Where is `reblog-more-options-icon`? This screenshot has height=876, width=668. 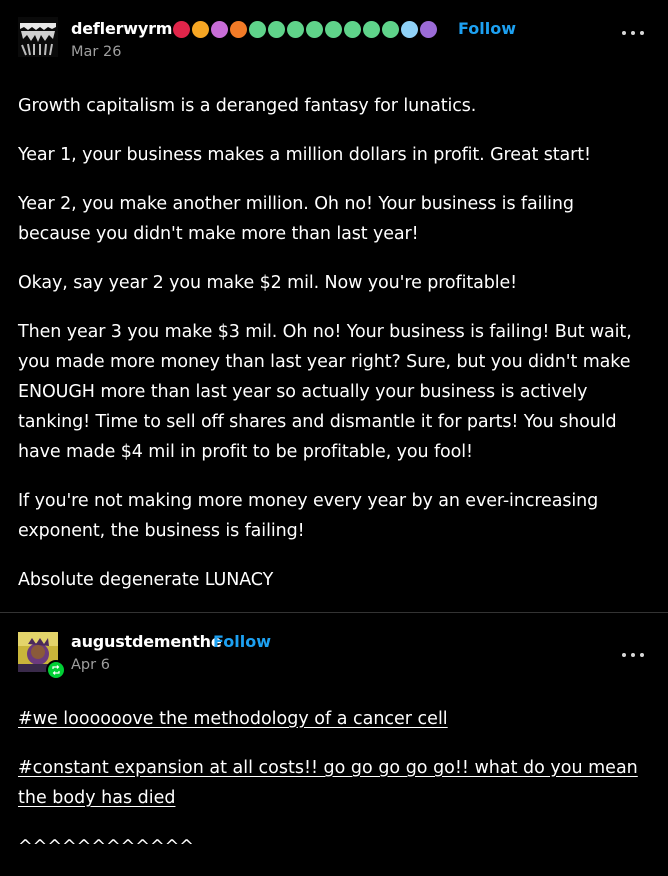 reblog-more-options-icon is located at coordinates (633, 655).